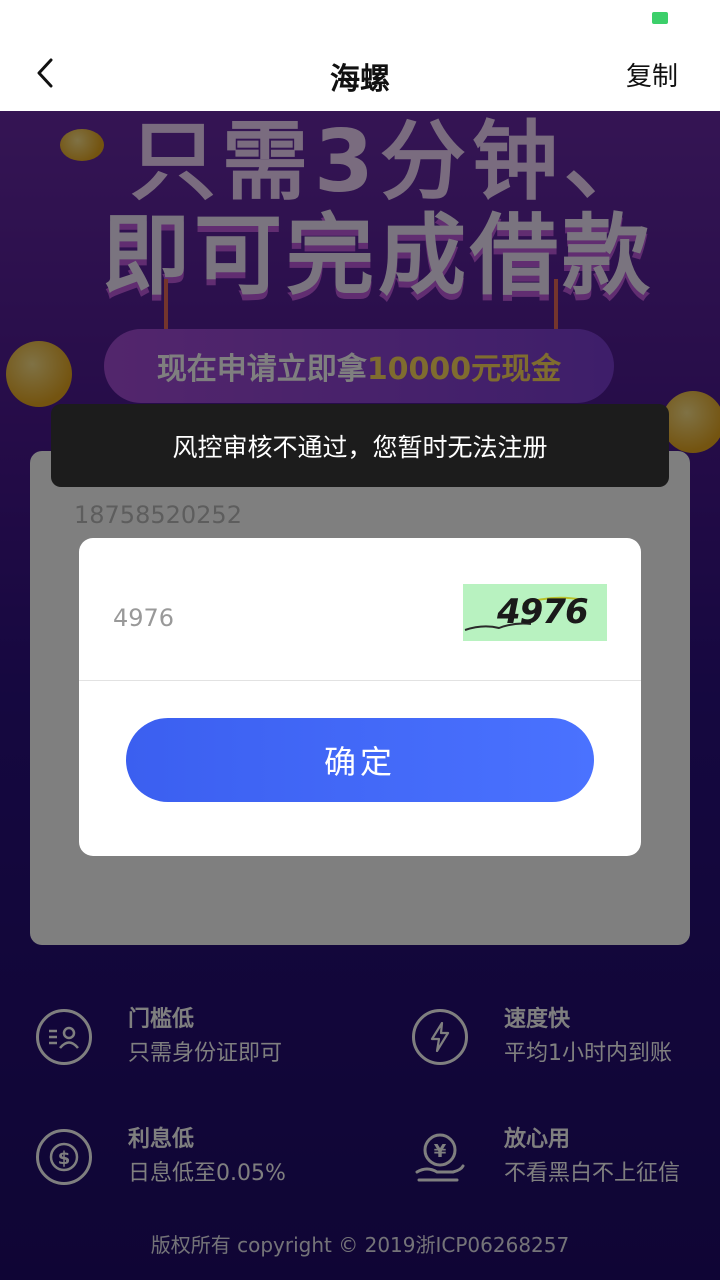 The height and width of the screenshot is (1280, 720). Describe the element at coordinates (360, 445) in the screenshot. I see `error-toast: 风控审核不通过，您暂时无法注册` at that location.